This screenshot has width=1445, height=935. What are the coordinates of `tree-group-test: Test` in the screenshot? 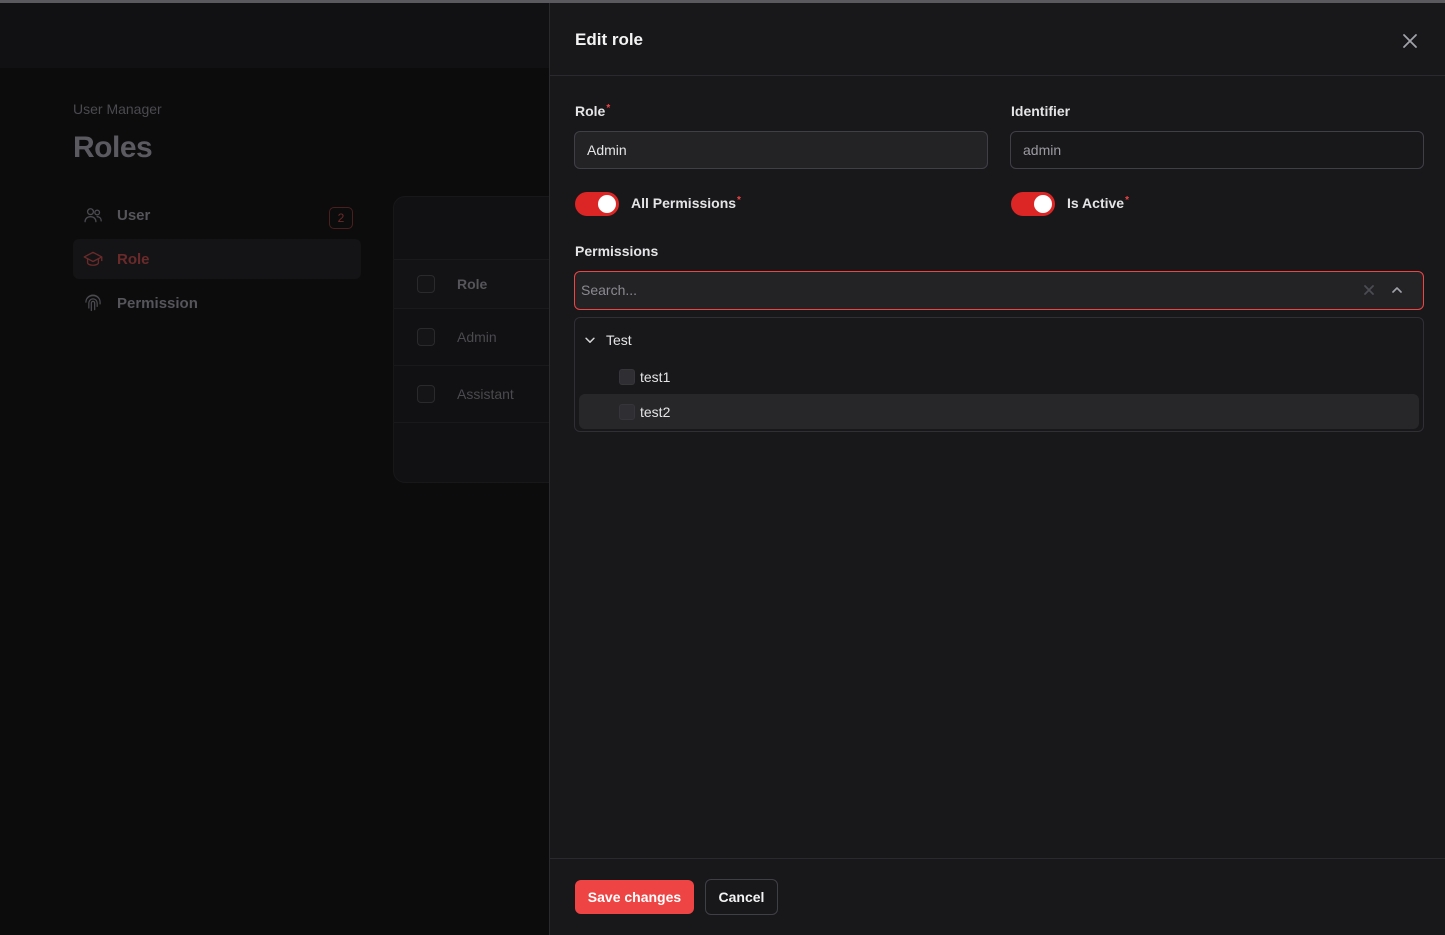 It's located at (999, 340).